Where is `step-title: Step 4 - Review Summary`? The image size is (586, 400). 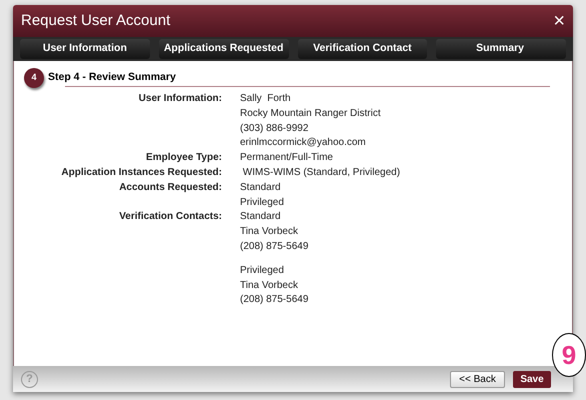
step-title: Step 4 - Review Summary is located at coordinates (112, 78).